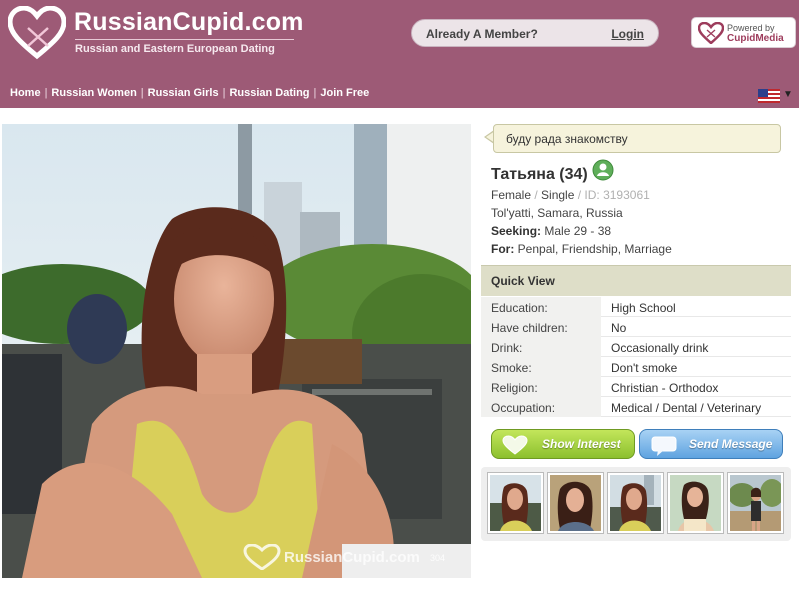  Describe the element at coordinates (751, 28) in the screenshot. I see `powered-by-label: Powered by` at that location.